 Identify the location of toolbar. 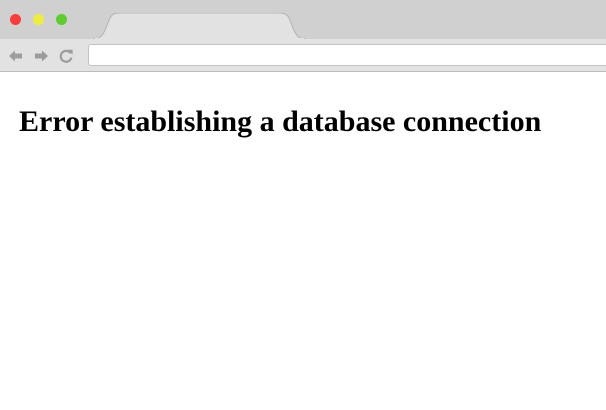
(303, 55).